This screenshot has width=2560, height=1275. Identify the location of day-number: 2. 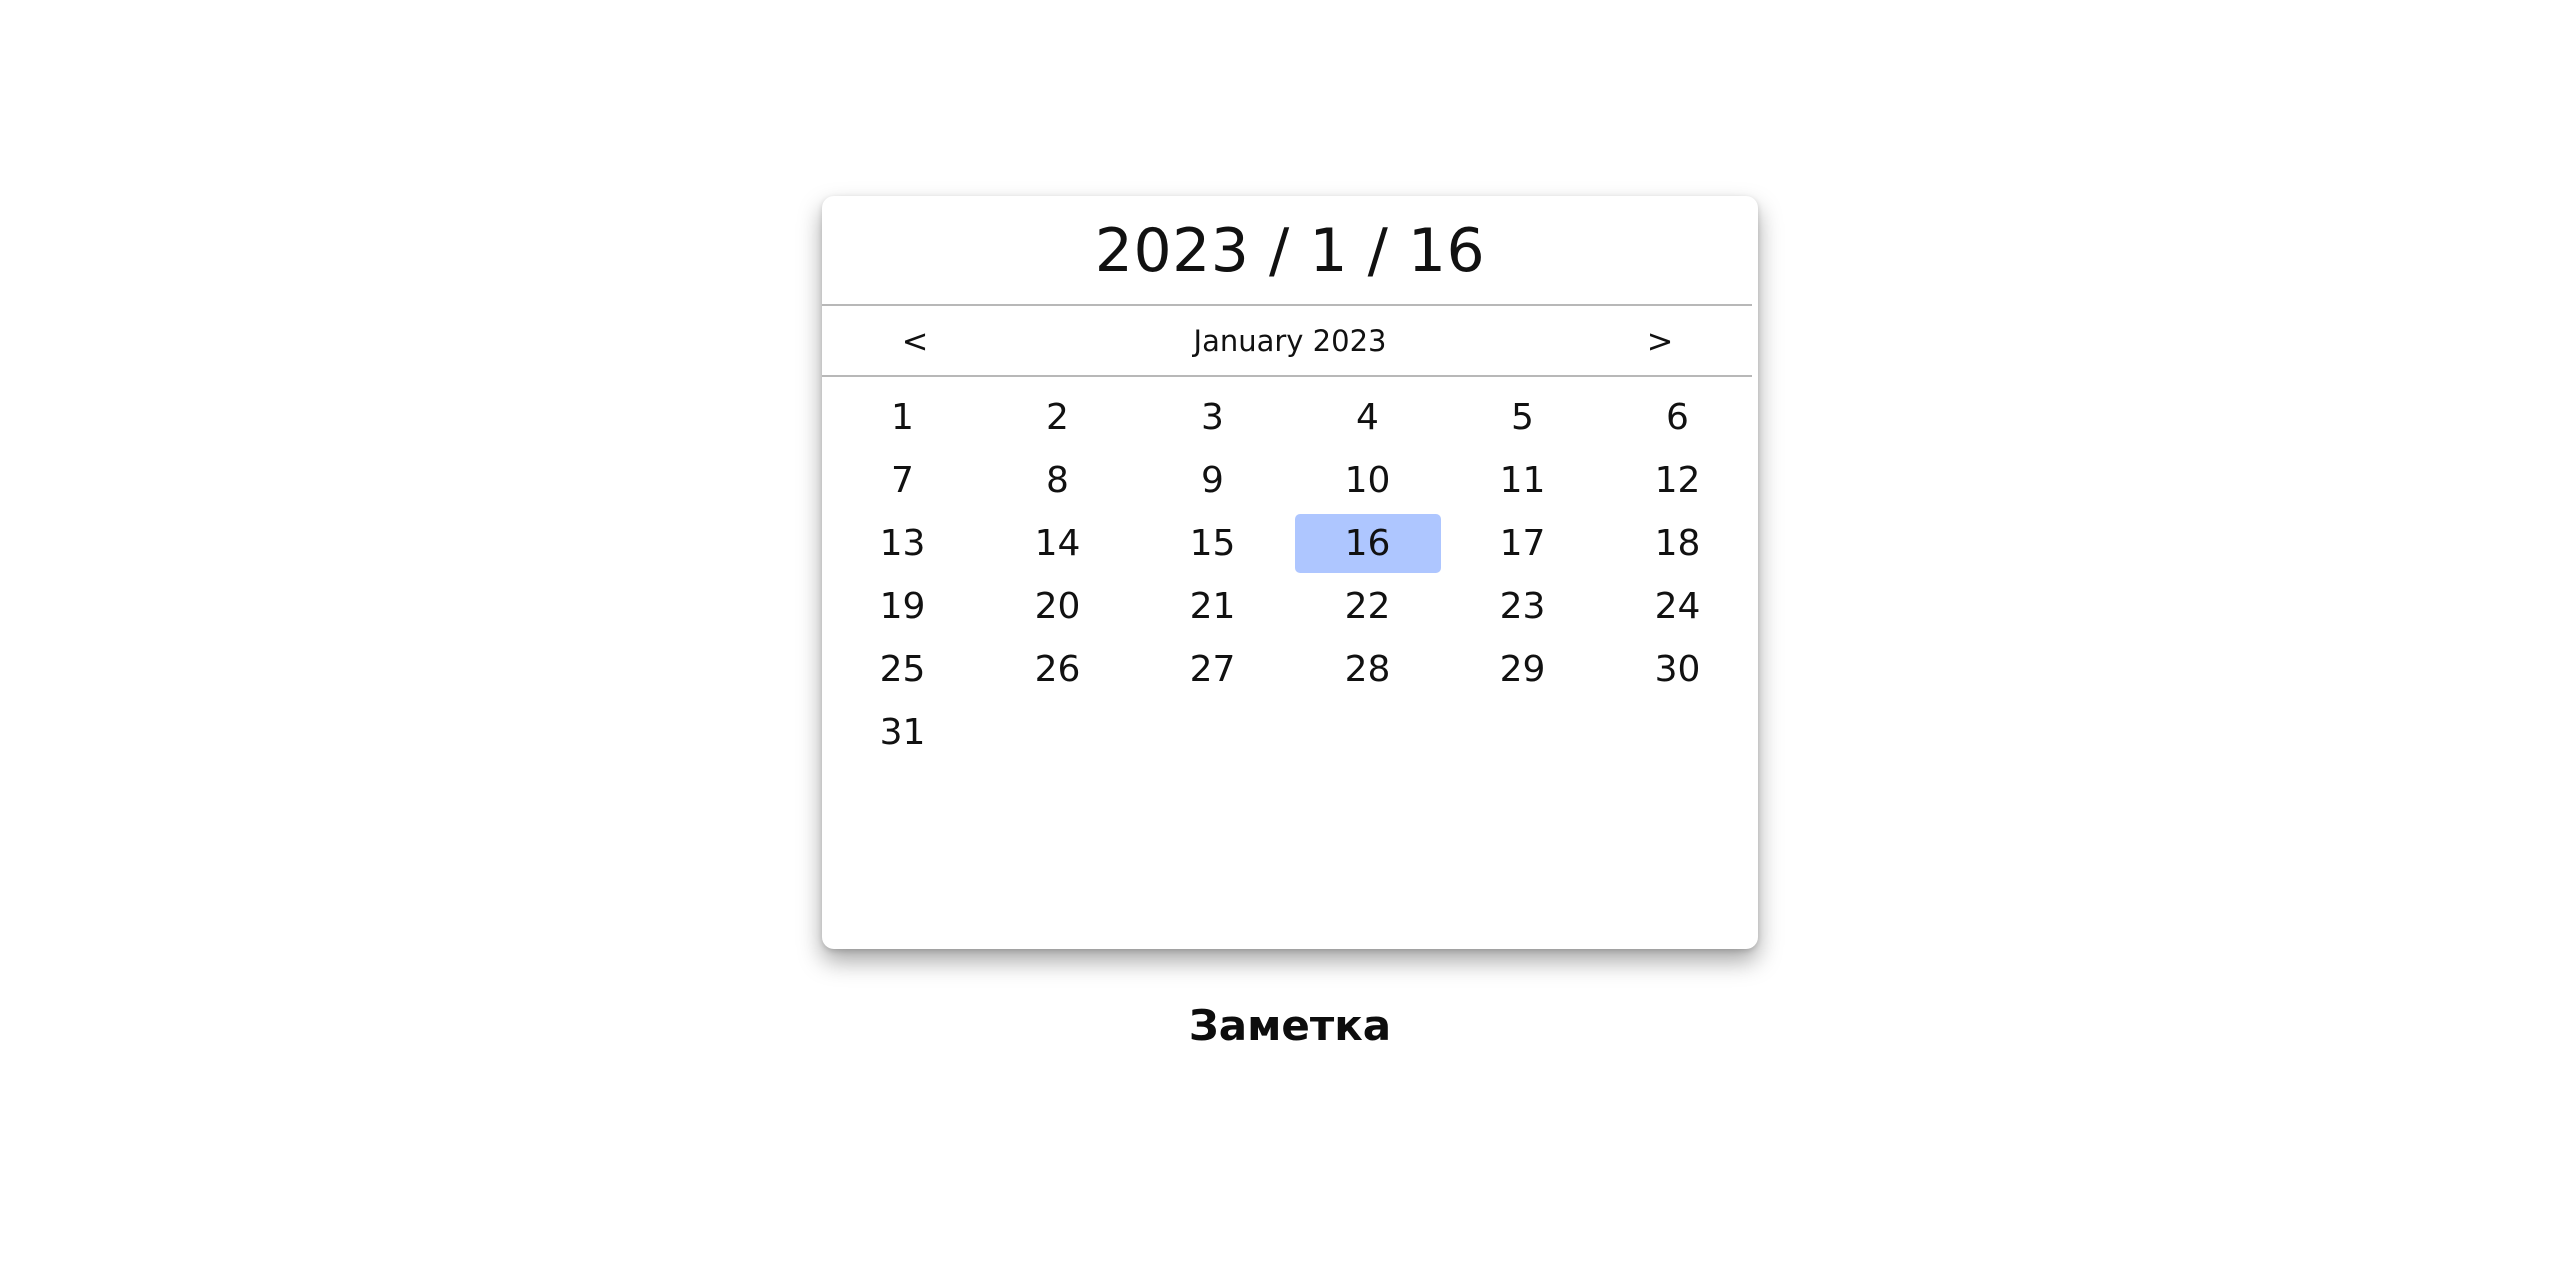
(1057, 417).